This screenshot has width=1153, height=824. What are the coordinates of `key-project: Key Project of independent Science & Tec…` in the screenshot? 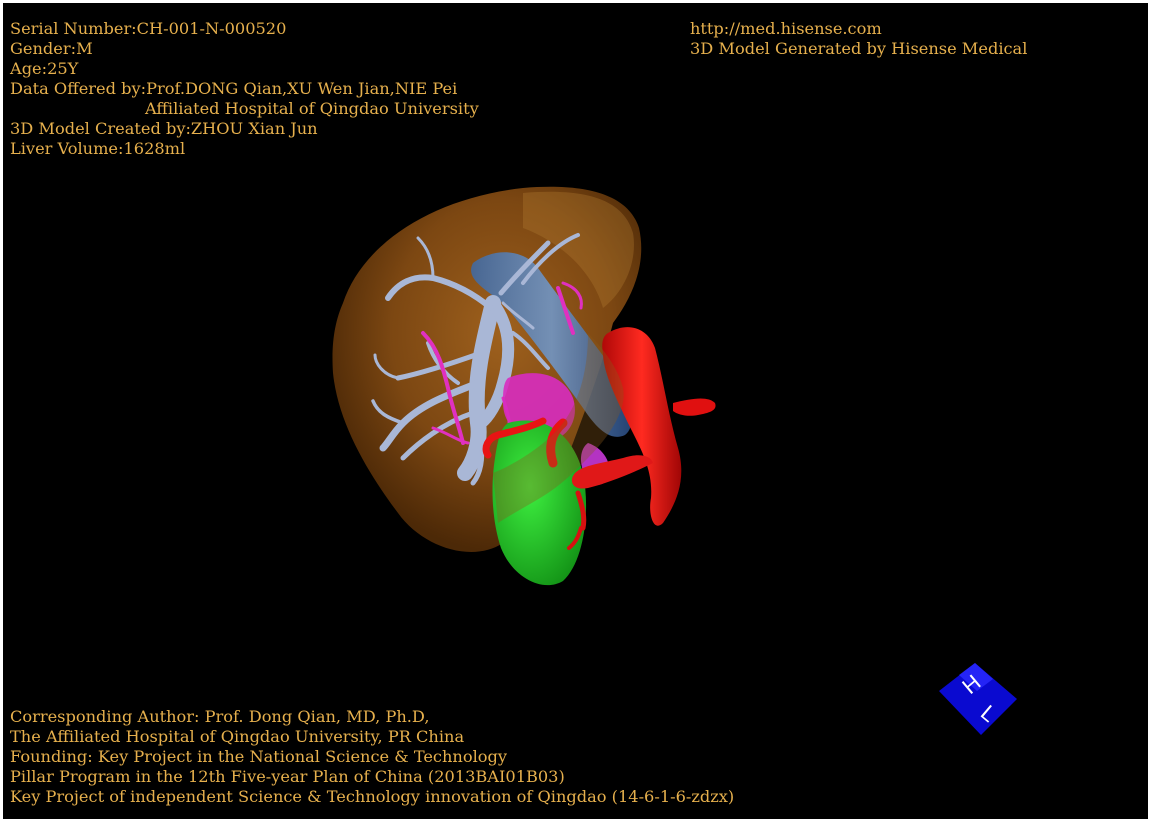 It's located at (372, 796).